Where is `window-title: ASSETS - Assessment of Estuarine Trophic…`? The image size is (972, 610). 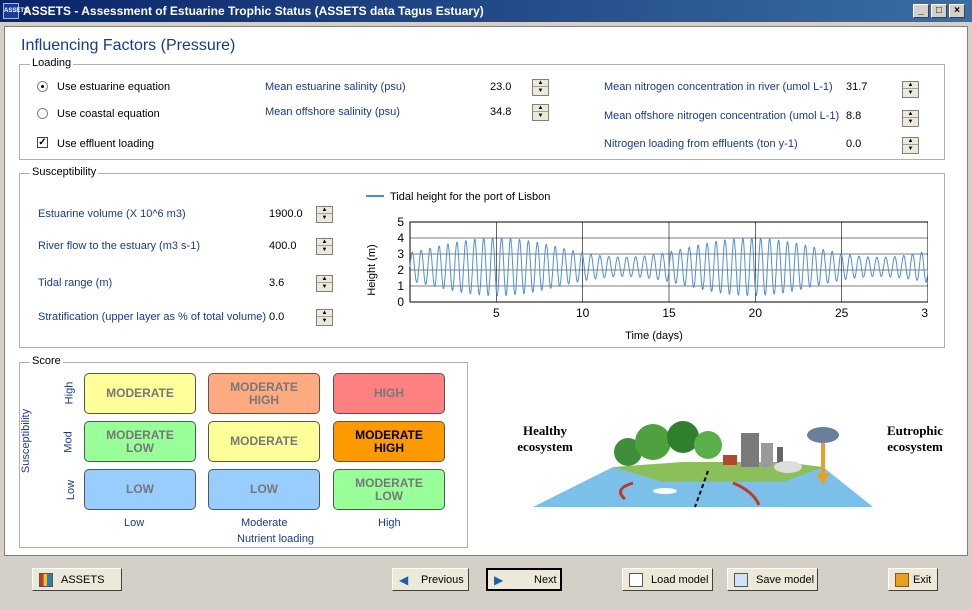 window-title: ASSETS - Assessment of Estuarine Trophic… is located at coordinates (253, 11).